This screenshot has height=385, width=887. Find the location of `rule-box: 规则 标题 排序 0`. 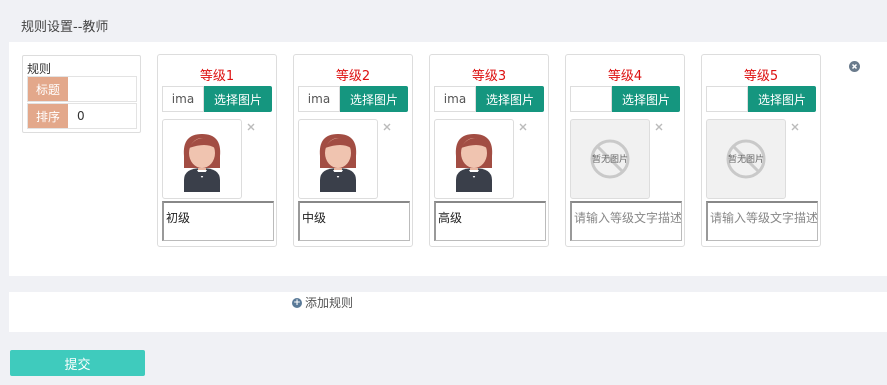

rule-box: 规则 标题 排序 0 is located at coordinates (81, 94).